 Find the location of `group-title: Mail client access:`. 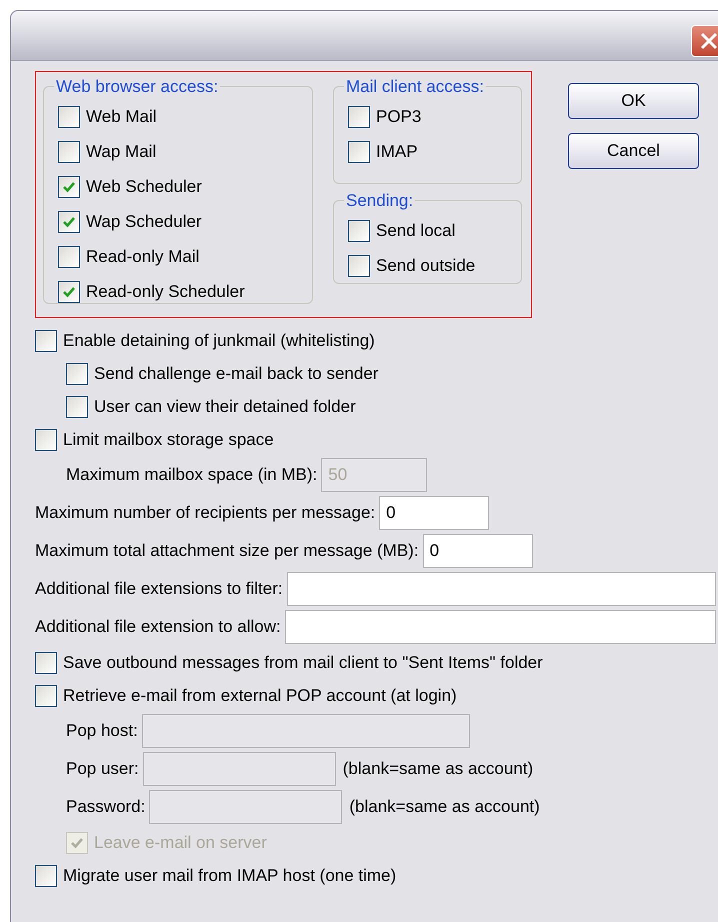

group-title: Mail client access: is located at coordinates (415, 87).